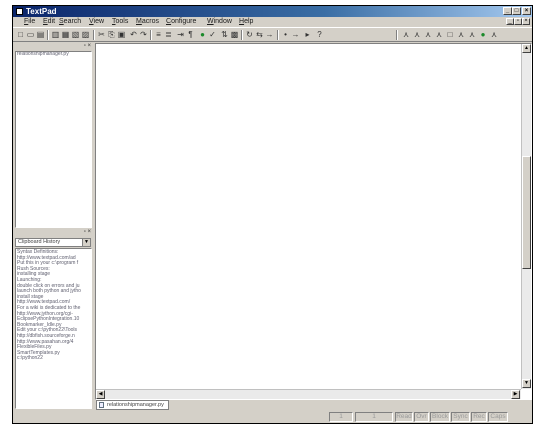 The width and height of the screenshot is (550, 434). Describe the element at coordinates (120, 22) in the screenshot. I see `menu-tools: Tools` at that location.